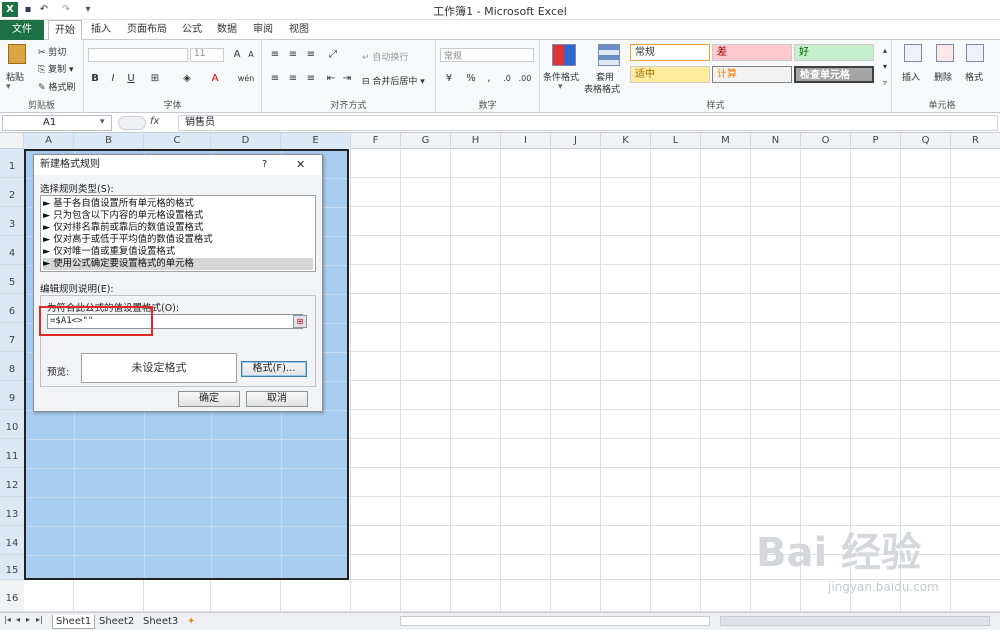 This screenshot has height=630, width=1000. Describe the element at coordinates (12, 366) in the screenshot. I see `row-header-8: 8` at that location.